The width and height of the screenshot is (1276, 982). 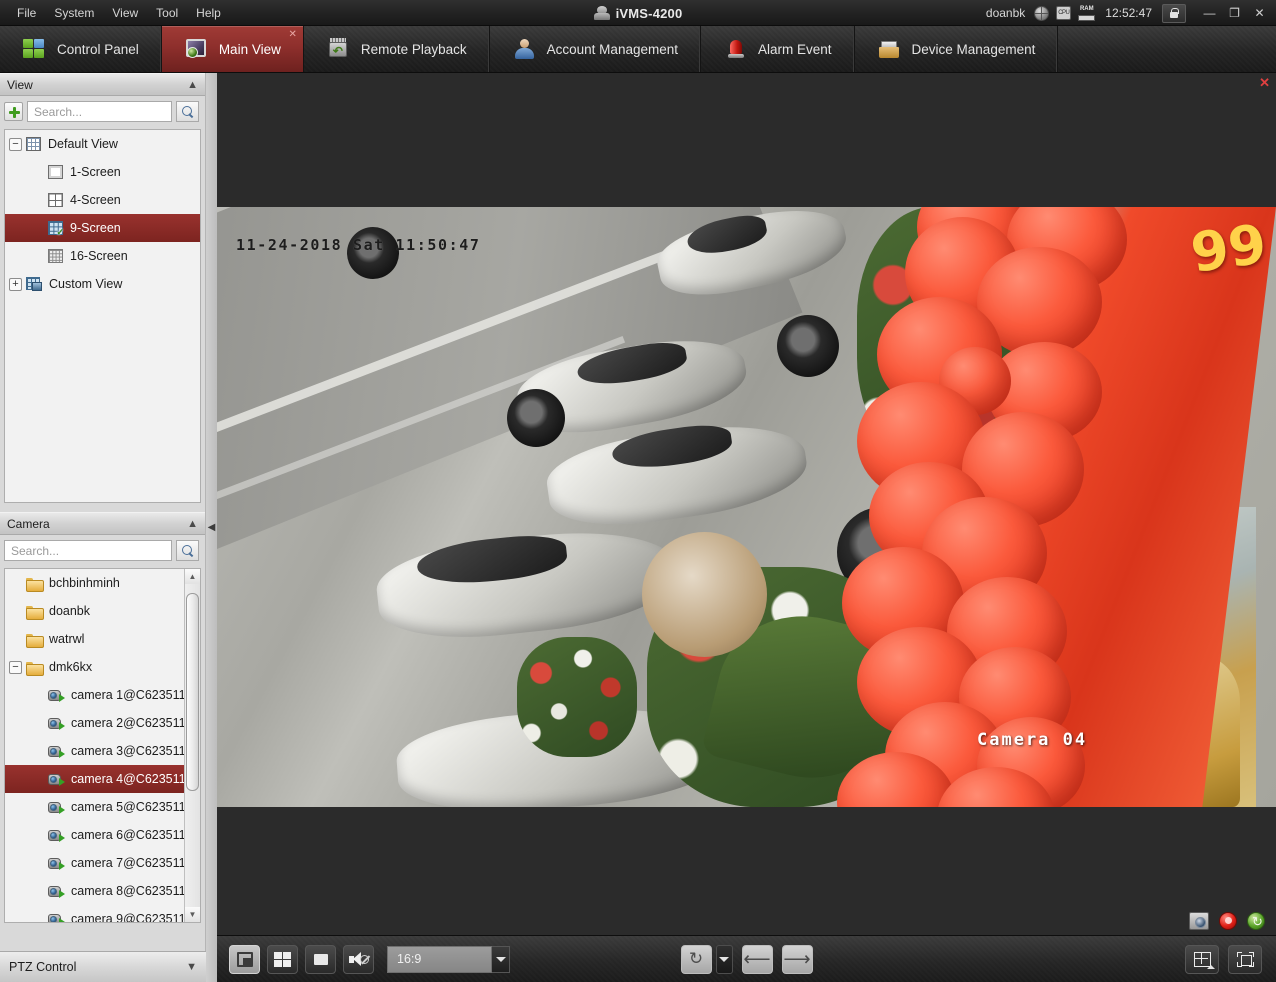 What do you see at coordinates (208, 13) in the screenshot?
I see `menu-help: Help` at bounding box center [208, 13].